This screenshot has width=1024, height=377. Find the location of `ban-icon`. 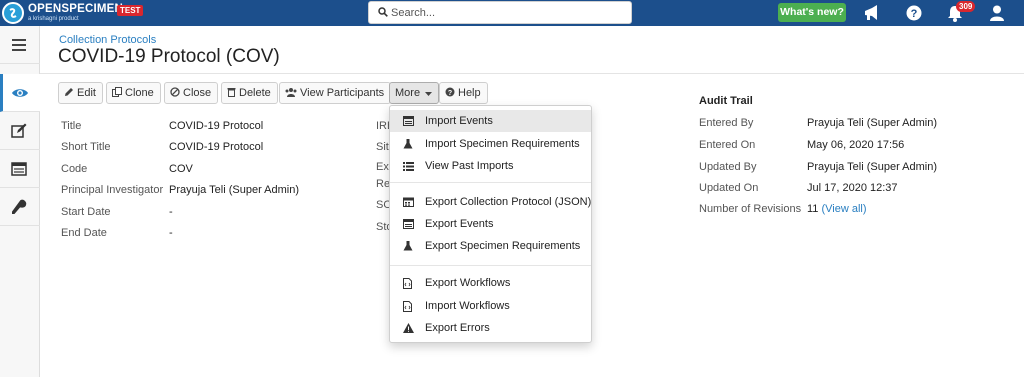

ban-icon is located at coordinates (175, 92).